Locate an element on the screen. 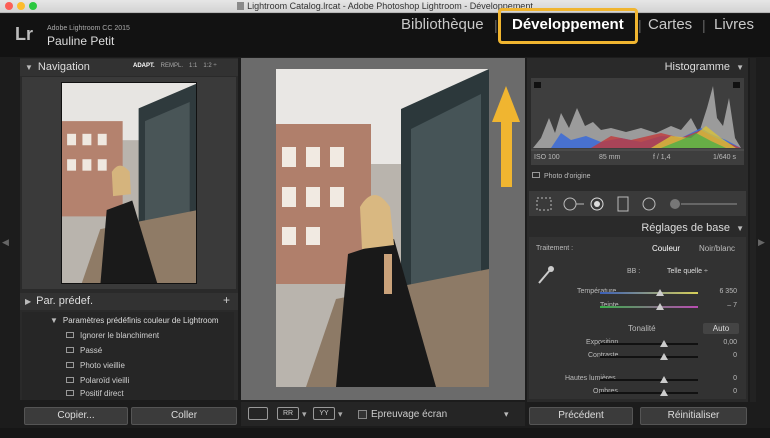  app-name: Adobe Lightroom CC 2015 is located at coordinates (88, 28).